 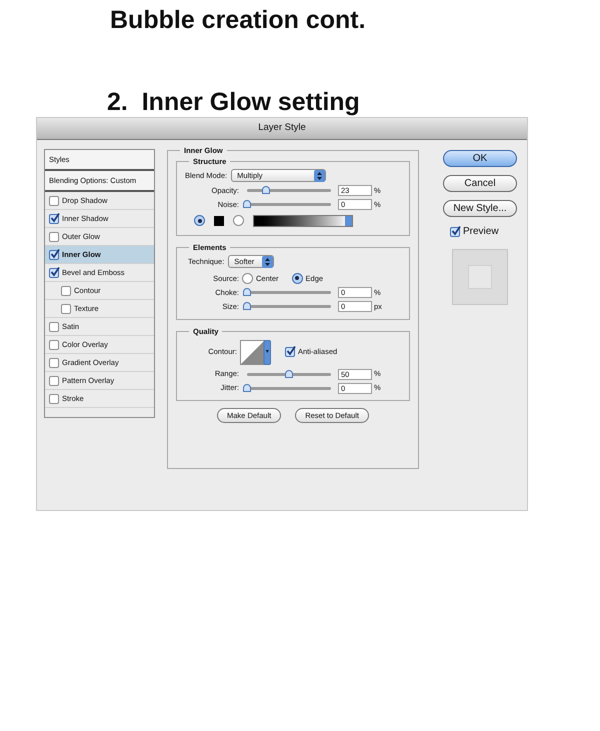 What do you see at coordinates (282, 129) in the screenshot?
I see `window-title-bar: Layer Style` at bounding box center [282, 129].